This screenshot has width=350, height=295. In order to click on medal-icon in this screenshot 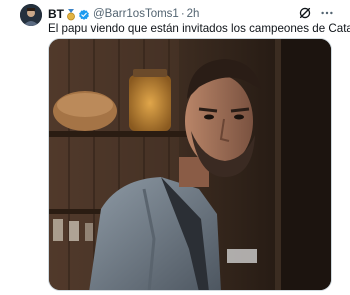, I will do `click(71, 14)`.